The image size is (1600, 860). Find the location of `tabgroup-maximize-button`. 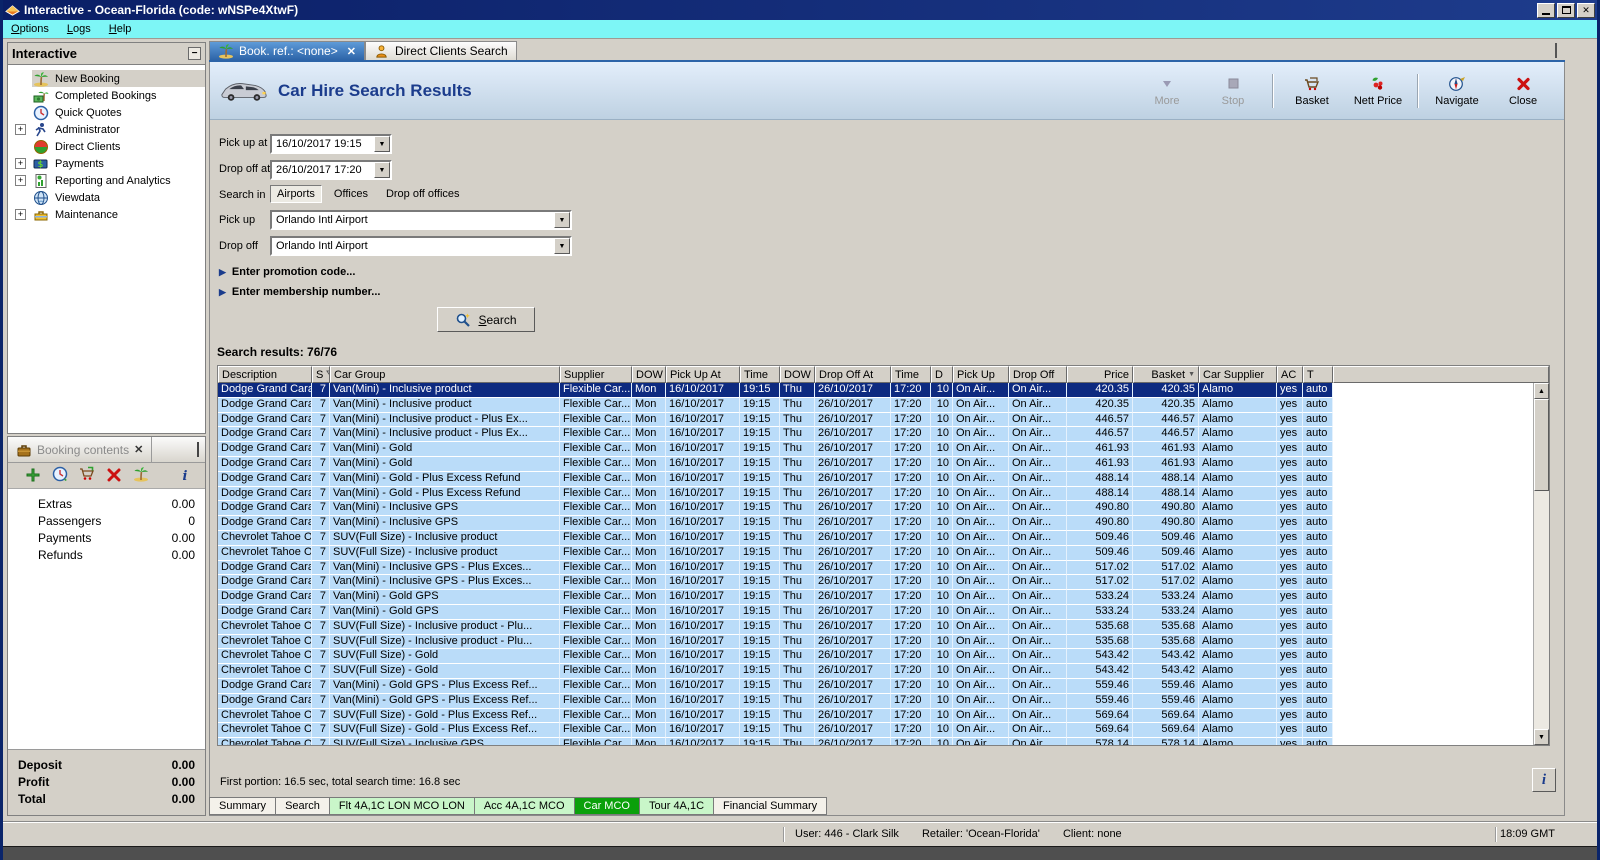

tabgroup-maximize-button is located at coordinates (1556, 50).